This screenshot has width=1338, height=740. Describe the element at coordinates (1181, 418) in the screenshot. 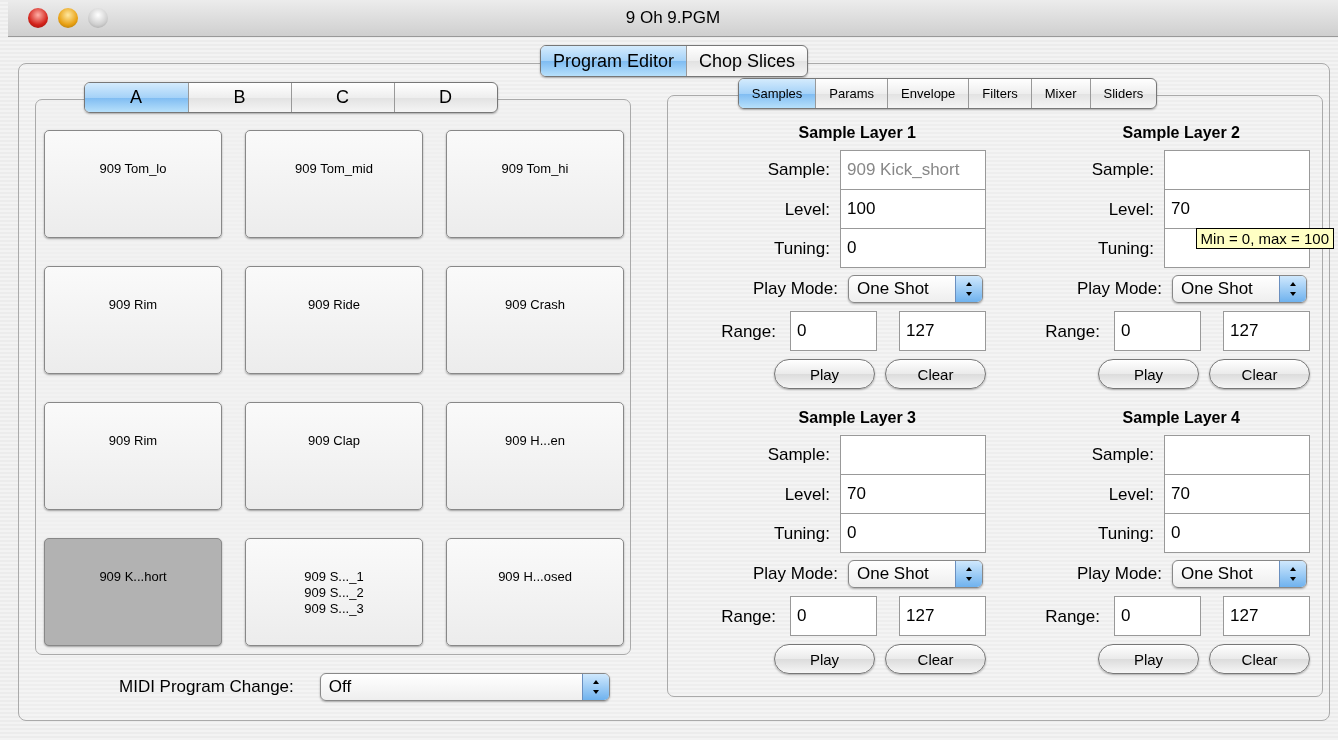

I see `layer-heading: Sample Layer 4` at that location.